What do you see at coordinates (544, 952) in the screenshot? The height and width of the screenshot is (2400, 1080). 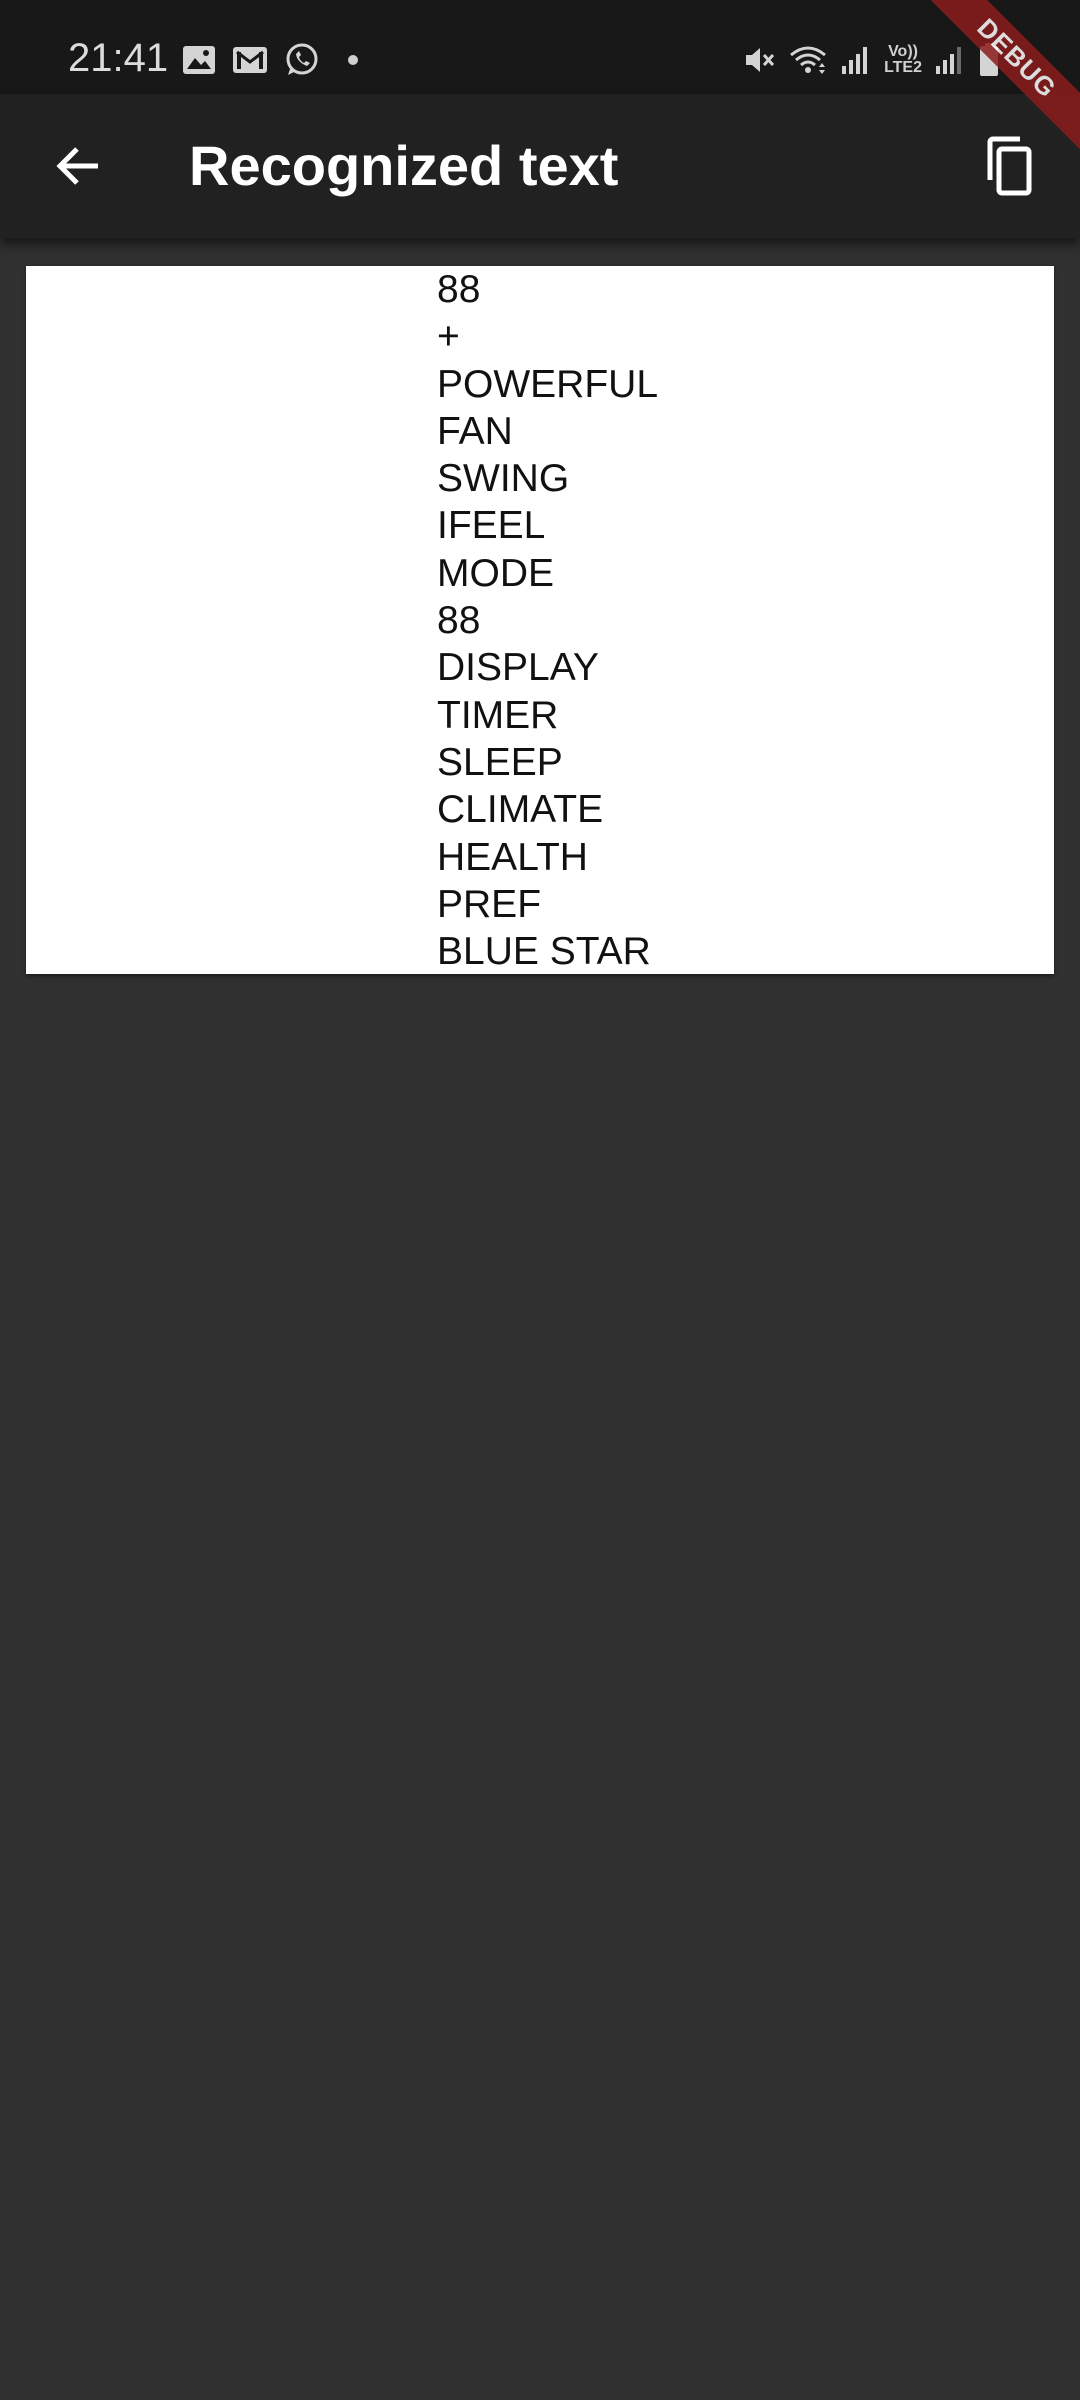 I see `recognized-text-line: BLUE STAR` at bounding box center [544, 952].